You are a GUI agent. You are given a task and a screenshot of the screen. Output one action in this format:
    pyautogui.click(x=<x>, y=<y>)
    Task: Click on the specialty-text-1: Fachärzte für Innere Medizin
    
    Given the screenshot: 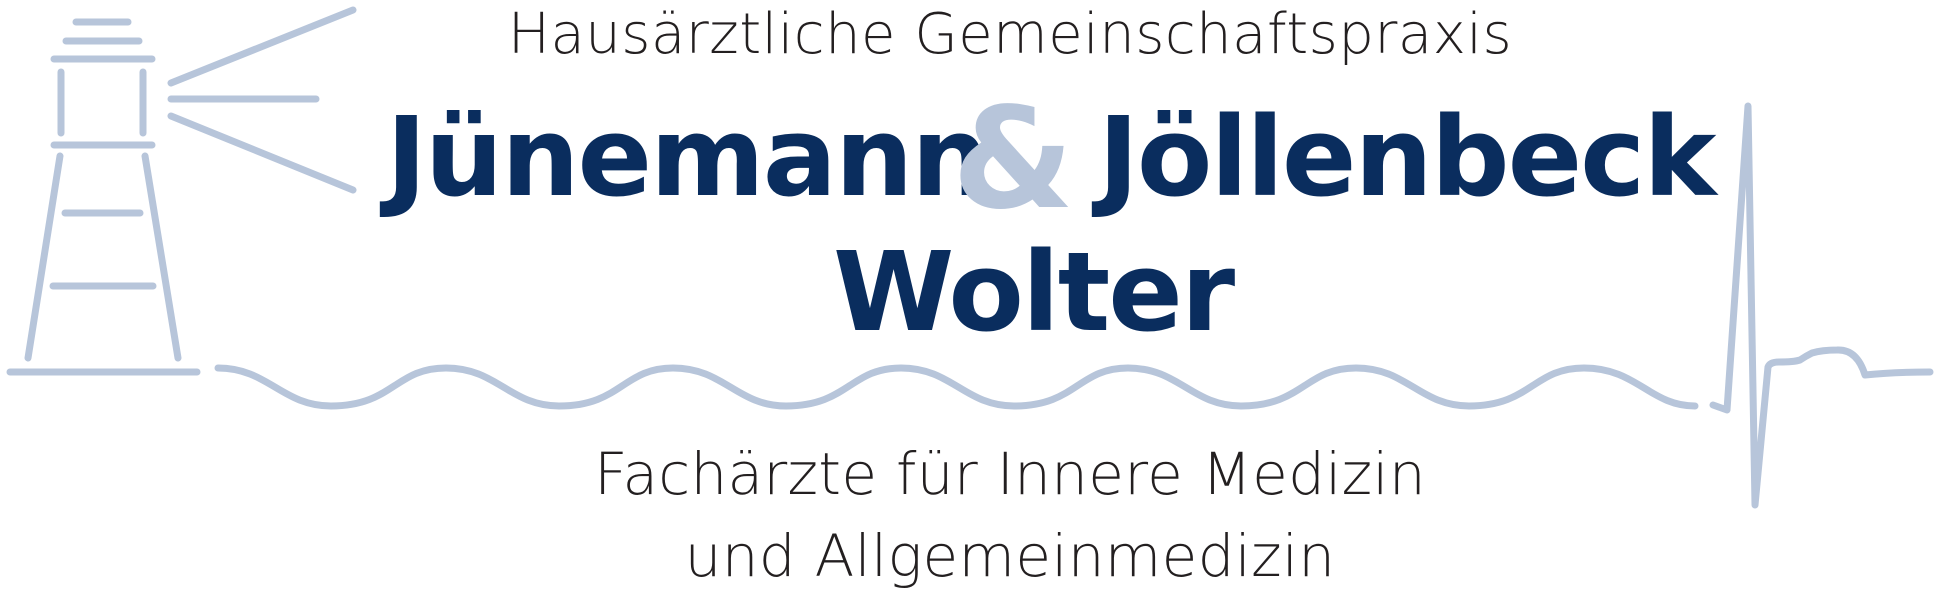 What is the action you would take?
    pyautogui.click(x=1010, y=474)
    